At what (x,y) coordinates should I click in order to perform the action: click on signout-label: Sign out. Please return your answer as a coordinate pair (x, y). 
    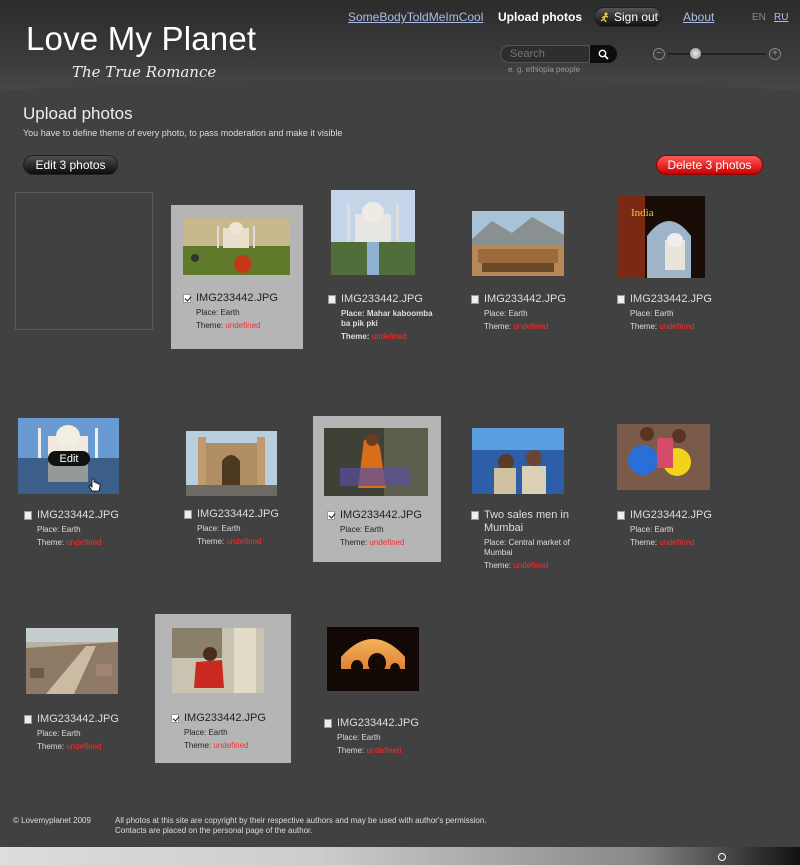
    Looking at the image, I should click on (636, 17).